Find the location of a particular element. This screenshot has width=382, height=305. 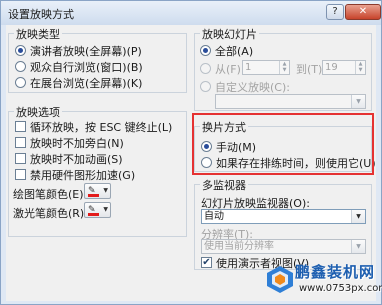

checkbox-no-animation-label: 放映时不加动画(S) is located at coordinates (76, 159).